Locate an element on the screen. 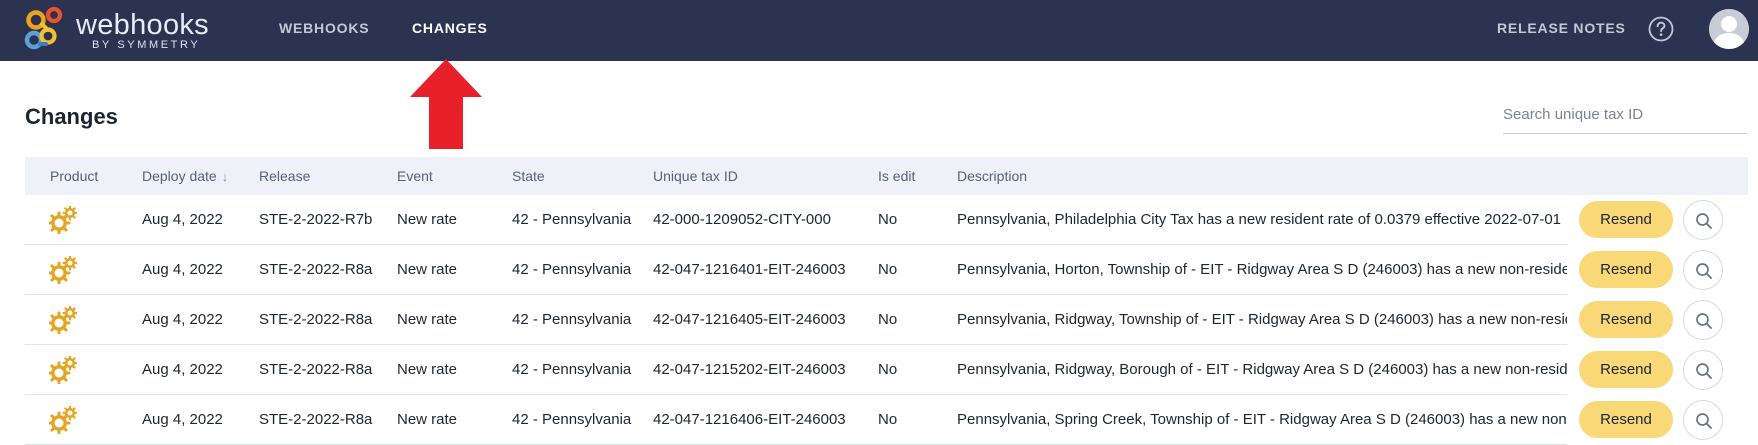  column-header-release: Release is located at coordinates (284, 176).